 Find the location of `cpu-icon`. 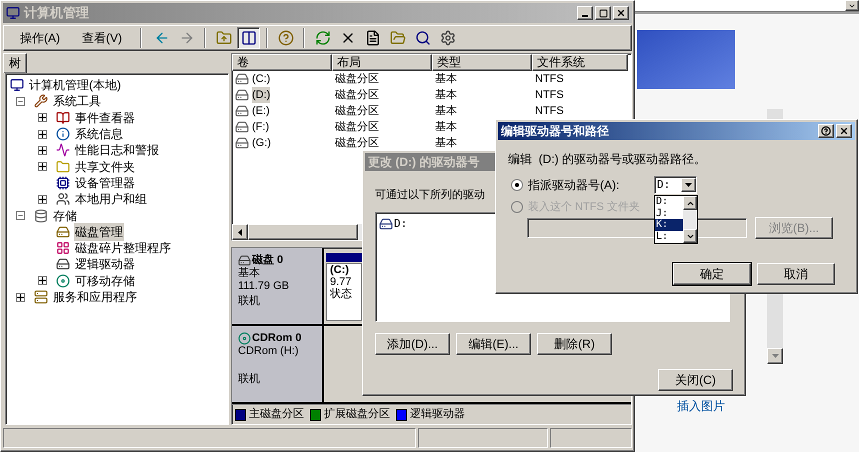

cpu-icon is located at coordinates (63, 183).